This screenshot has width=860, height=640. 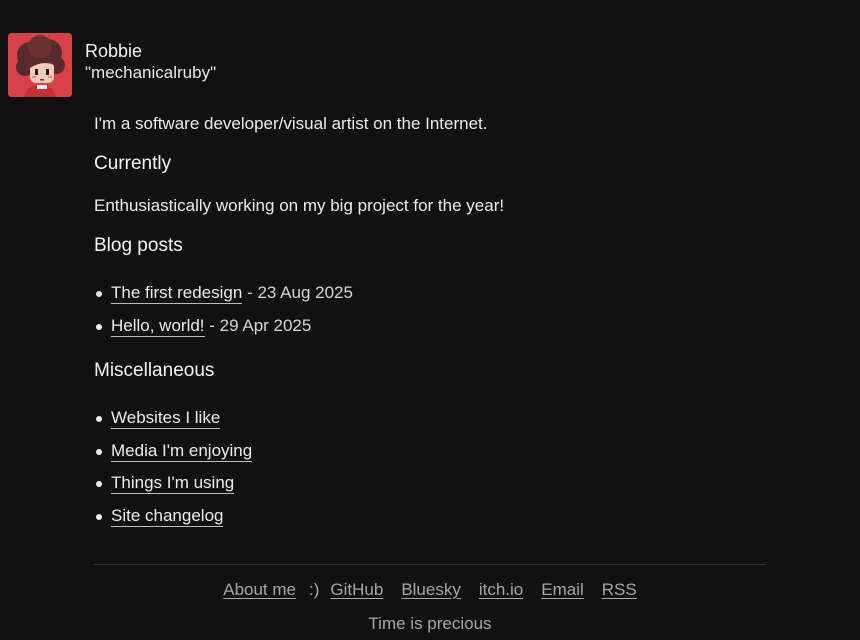 I want to click on misc-link-media: Media I'm enjoying, so click(x=182, y=451).